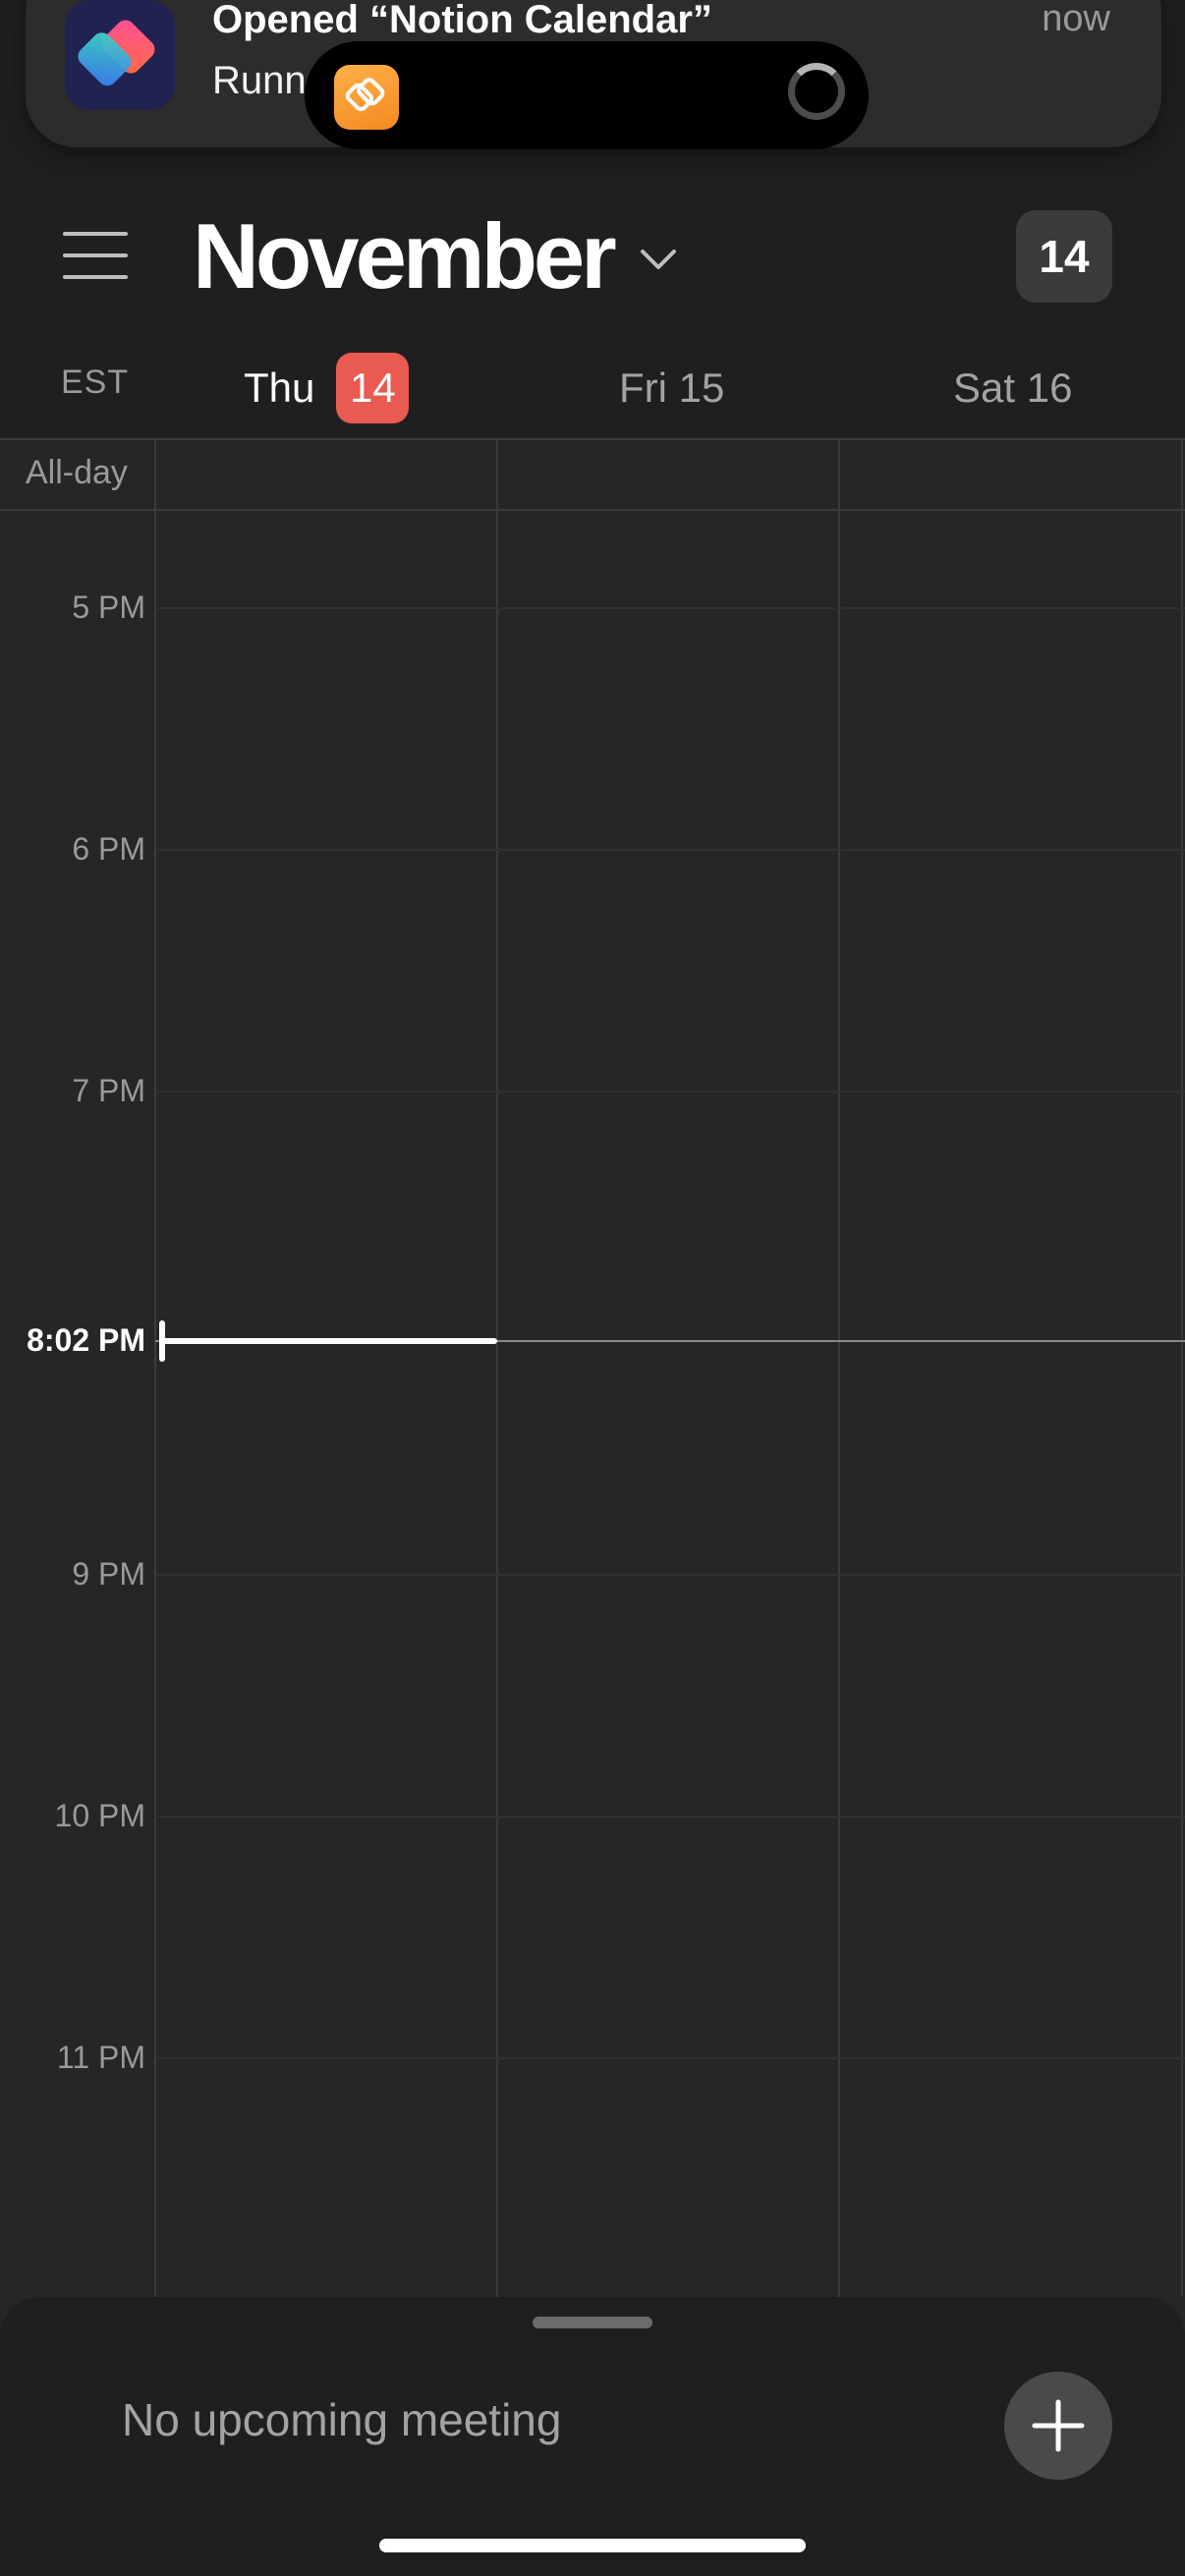  Describe the element at coordinates (672, 388) in the screenshot. I see `day-header-fri: Fri 15` at that location.